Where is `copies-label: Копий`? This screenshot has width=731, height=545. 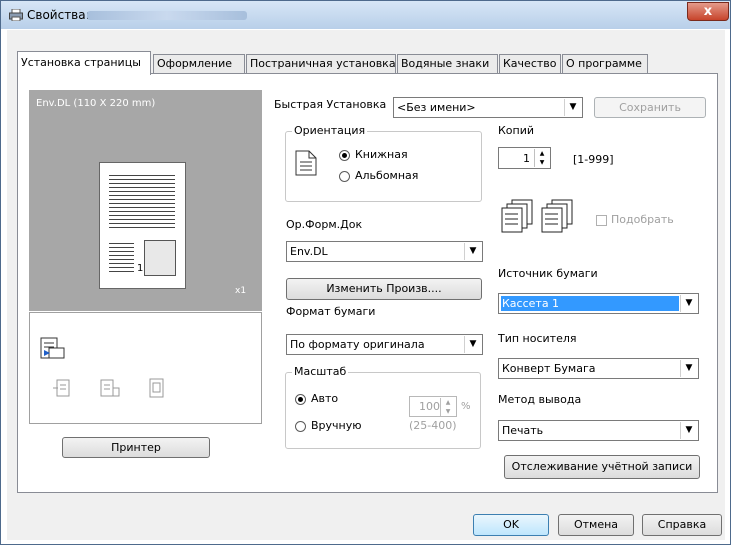
copies-label: Копий is located at coordinates (516, 130).